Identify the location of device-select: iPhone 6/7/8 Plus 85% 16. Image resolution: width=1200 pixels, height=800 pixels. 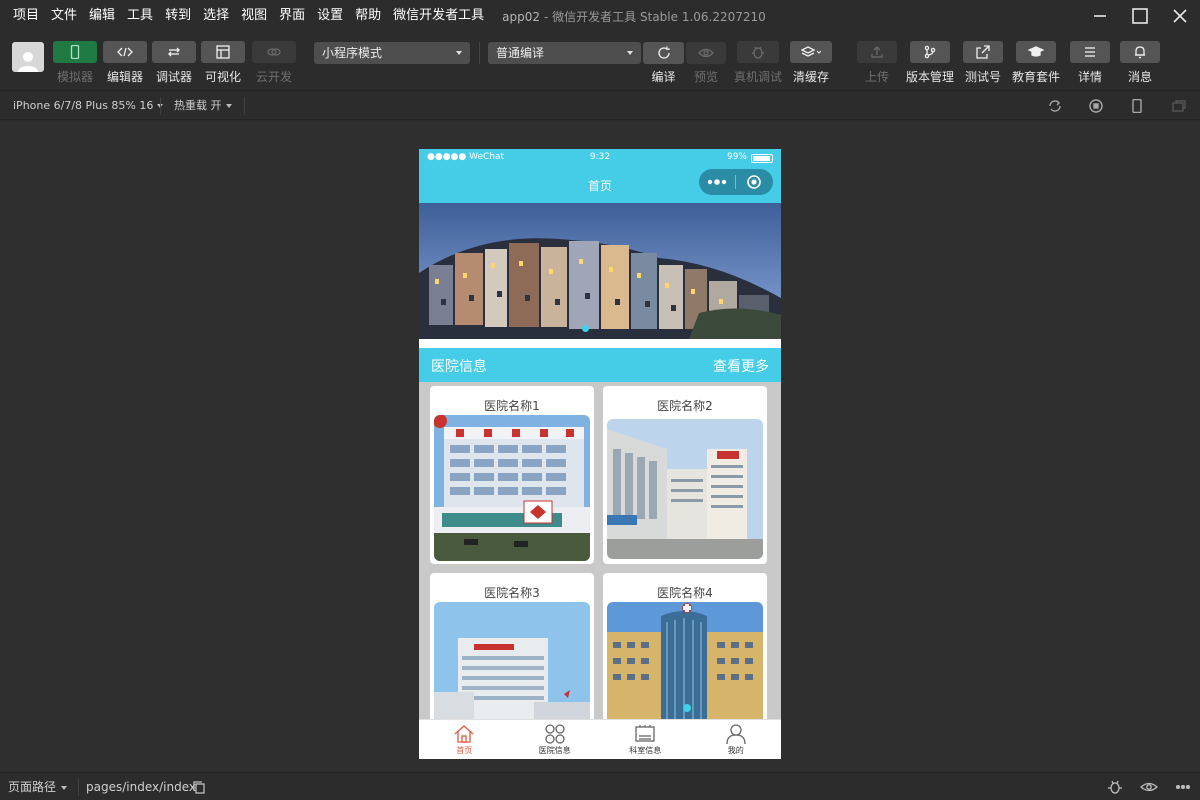
(88, 105).